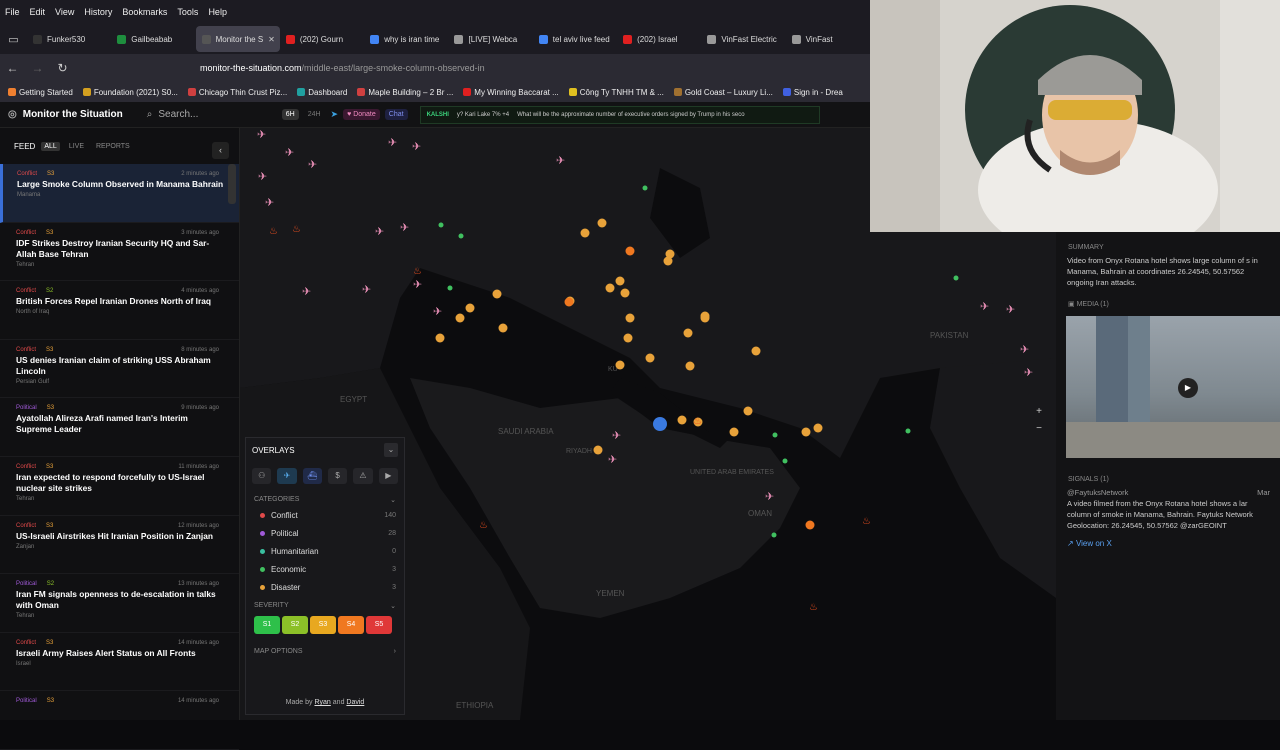 The image size is (1280, 750). What do you see at coordinates (295, 625) in the screenshot?
I see `severity-toggle: S2` at bounding box center [295, 625].